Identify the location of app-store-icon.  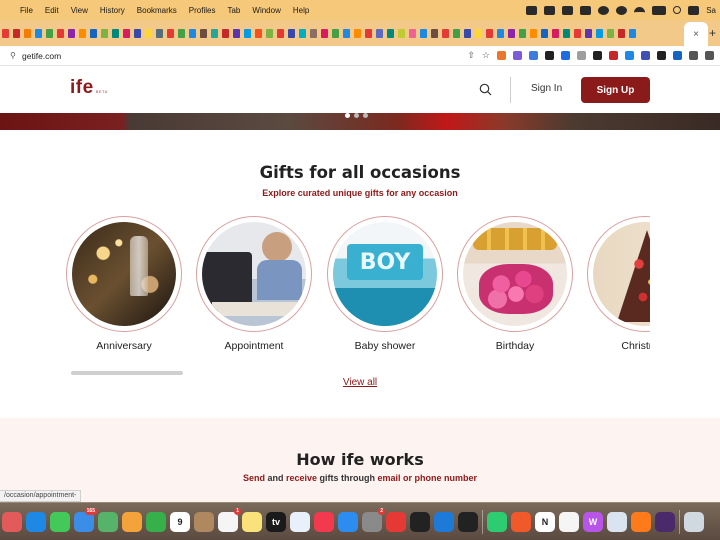
(348, 521).